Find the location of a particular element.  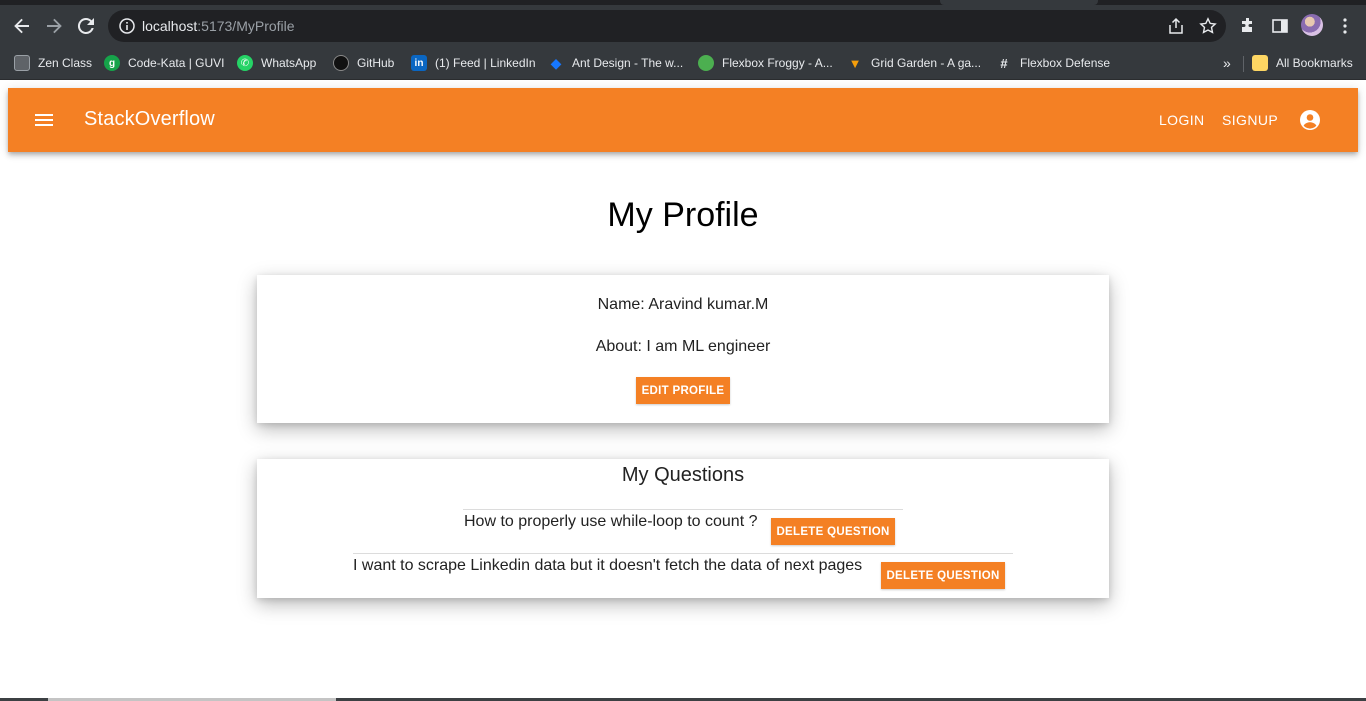

bookmark-item: Zen Class is located at coordinates (53, 63).